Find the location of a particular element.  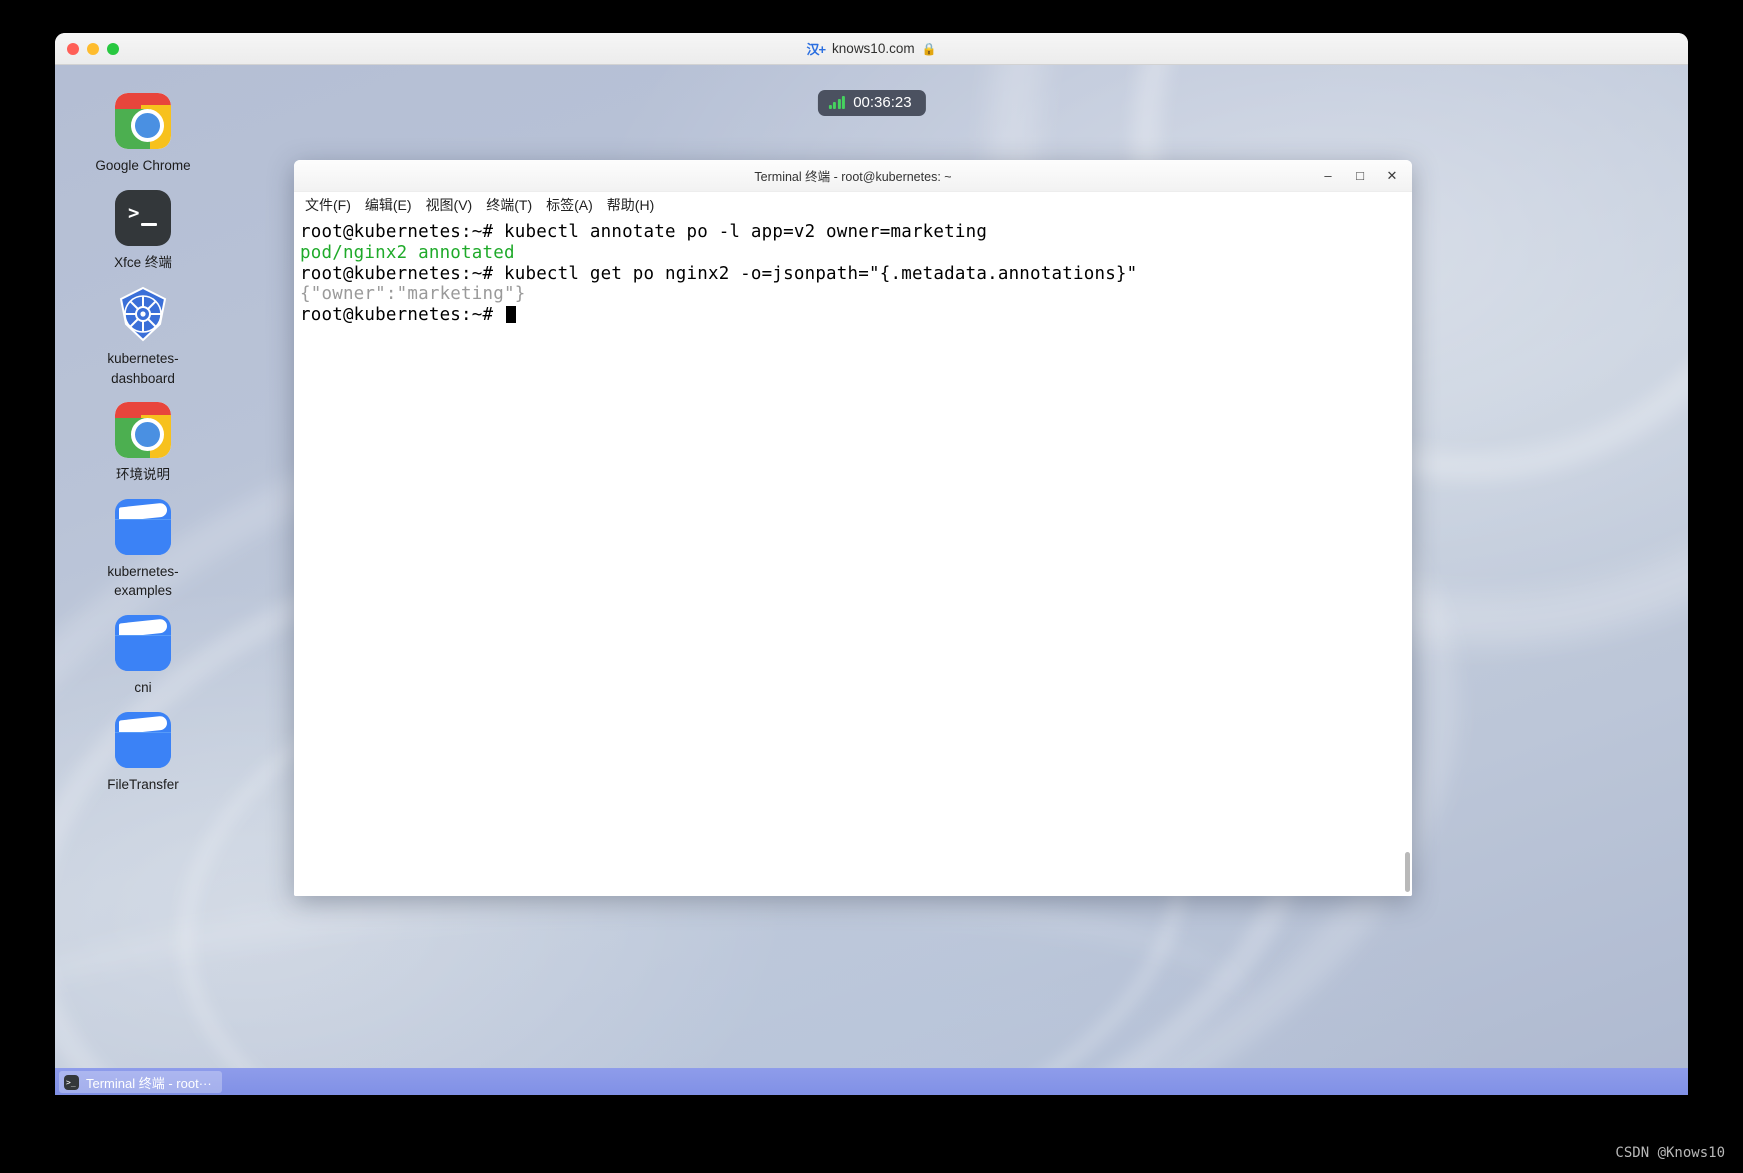

terminal-prompt-line: root@kubernetes:~# is located at coordinates (856, 315).